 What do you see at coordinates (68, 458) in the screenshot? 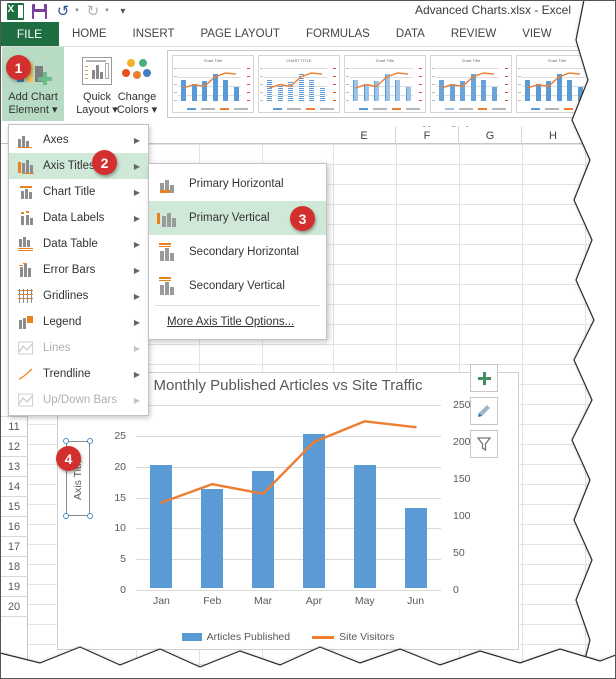
I see `step-badge-4: 4` at bounding box center [68, 458].